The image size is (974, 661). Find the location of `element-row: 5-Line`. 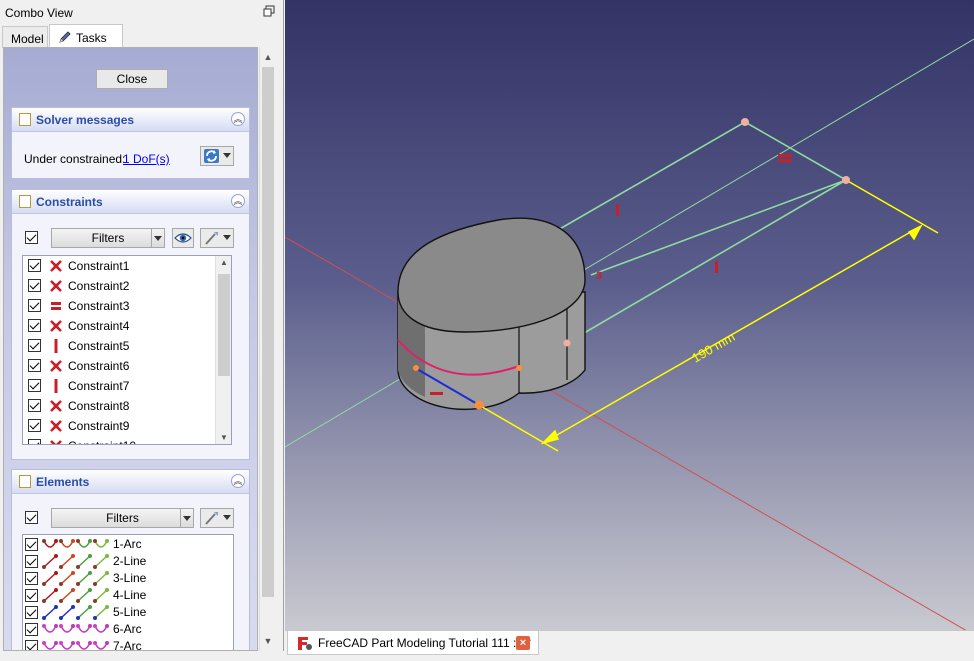

element-row: 5-Line is located at coordinates (128, 612).